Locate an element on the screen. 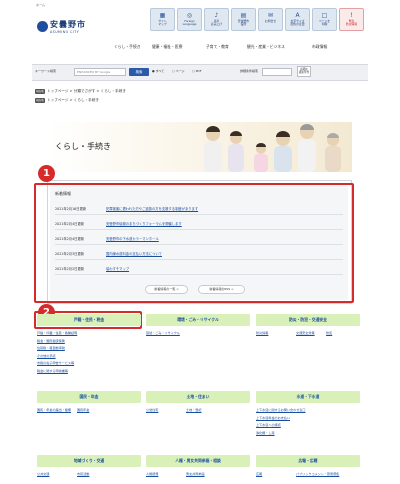 The height and width of the screenshot is (484, 400). header-button-label: お問合せ is located at coordinates (270, 21).